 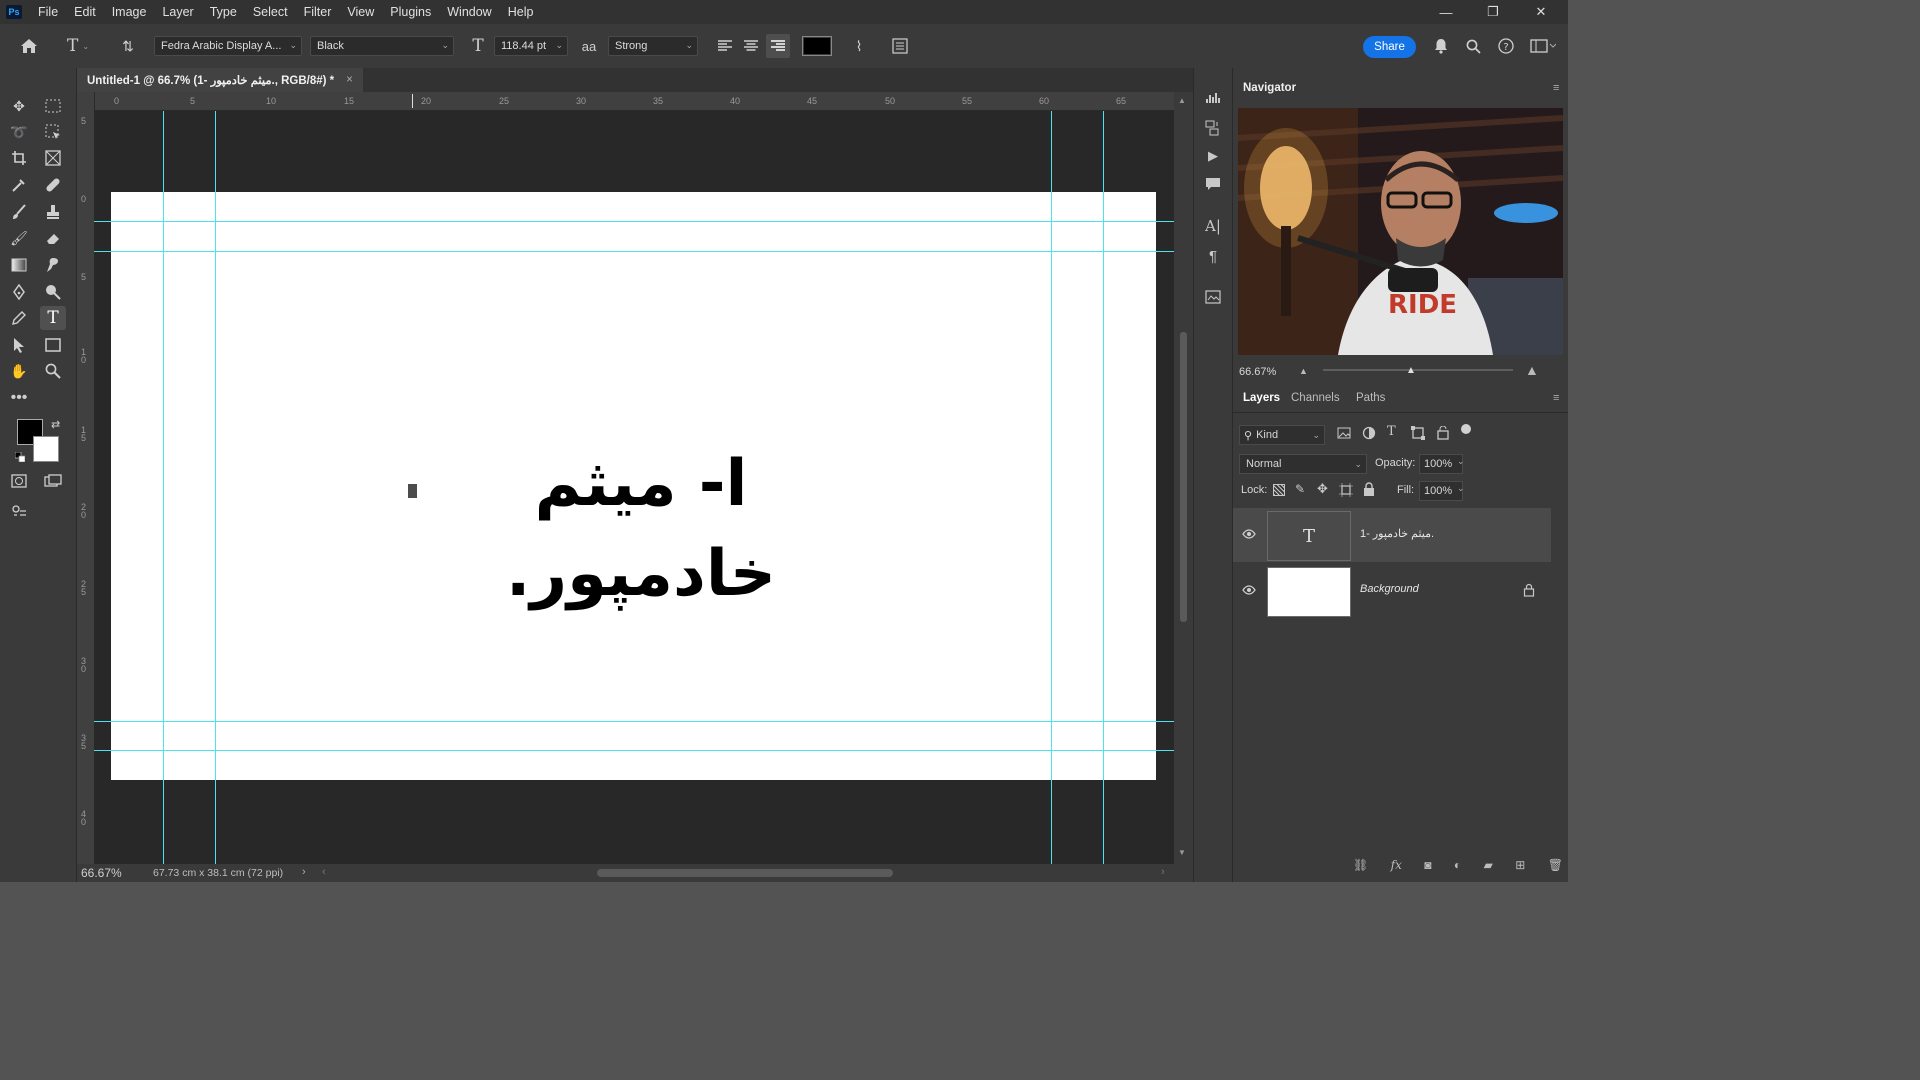 I want to click on minimize-button: —, so click(x=1446, y=12).